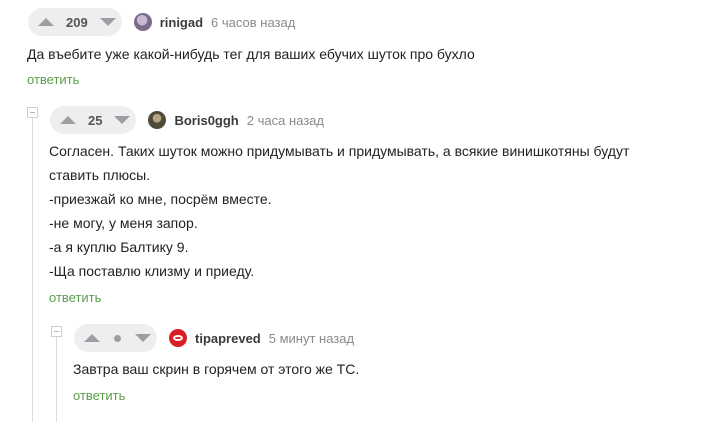  I want to click on comment-header: tipapreved 5 минут назад, so click(214, 338).